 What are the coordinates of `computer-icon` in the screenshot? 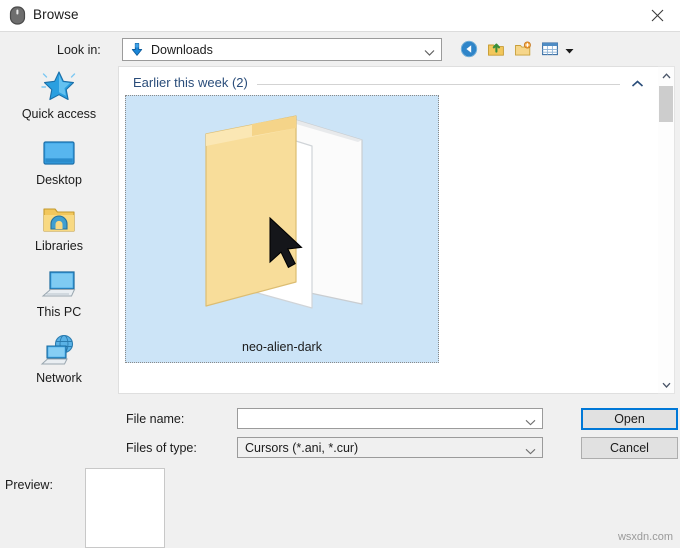 It's located at (59, 283).